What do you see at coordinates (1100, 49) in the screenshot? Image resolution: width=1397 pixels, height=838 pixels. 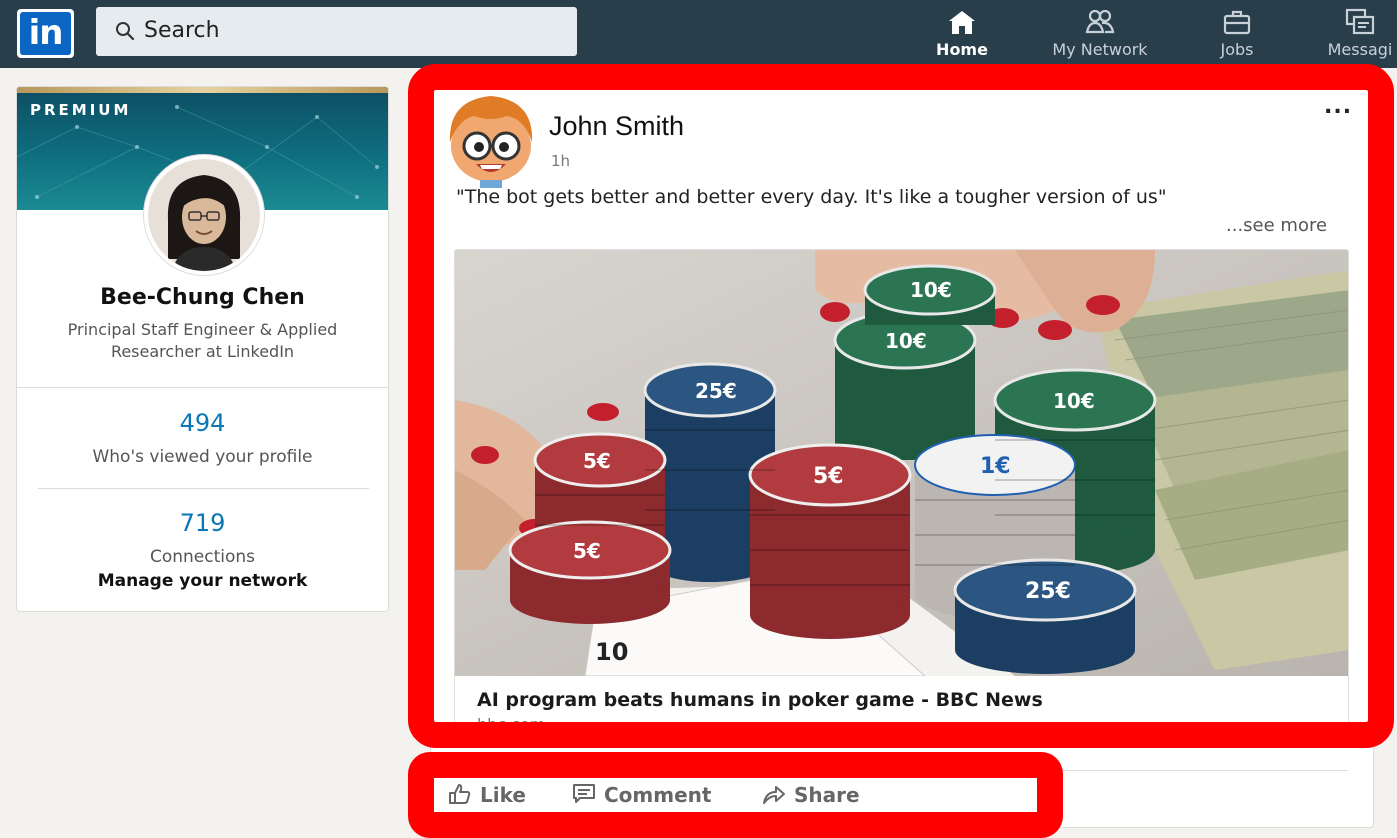 I see `nav-my-network-label: My Network` at bounding box center [1100, 49].